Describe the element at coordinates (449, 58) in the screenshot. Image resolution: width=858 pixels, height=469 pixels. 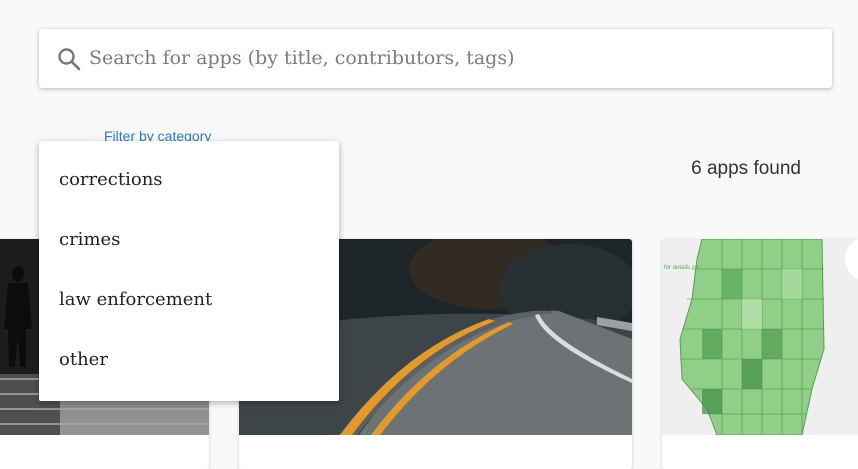
I see `search-input` at that location.